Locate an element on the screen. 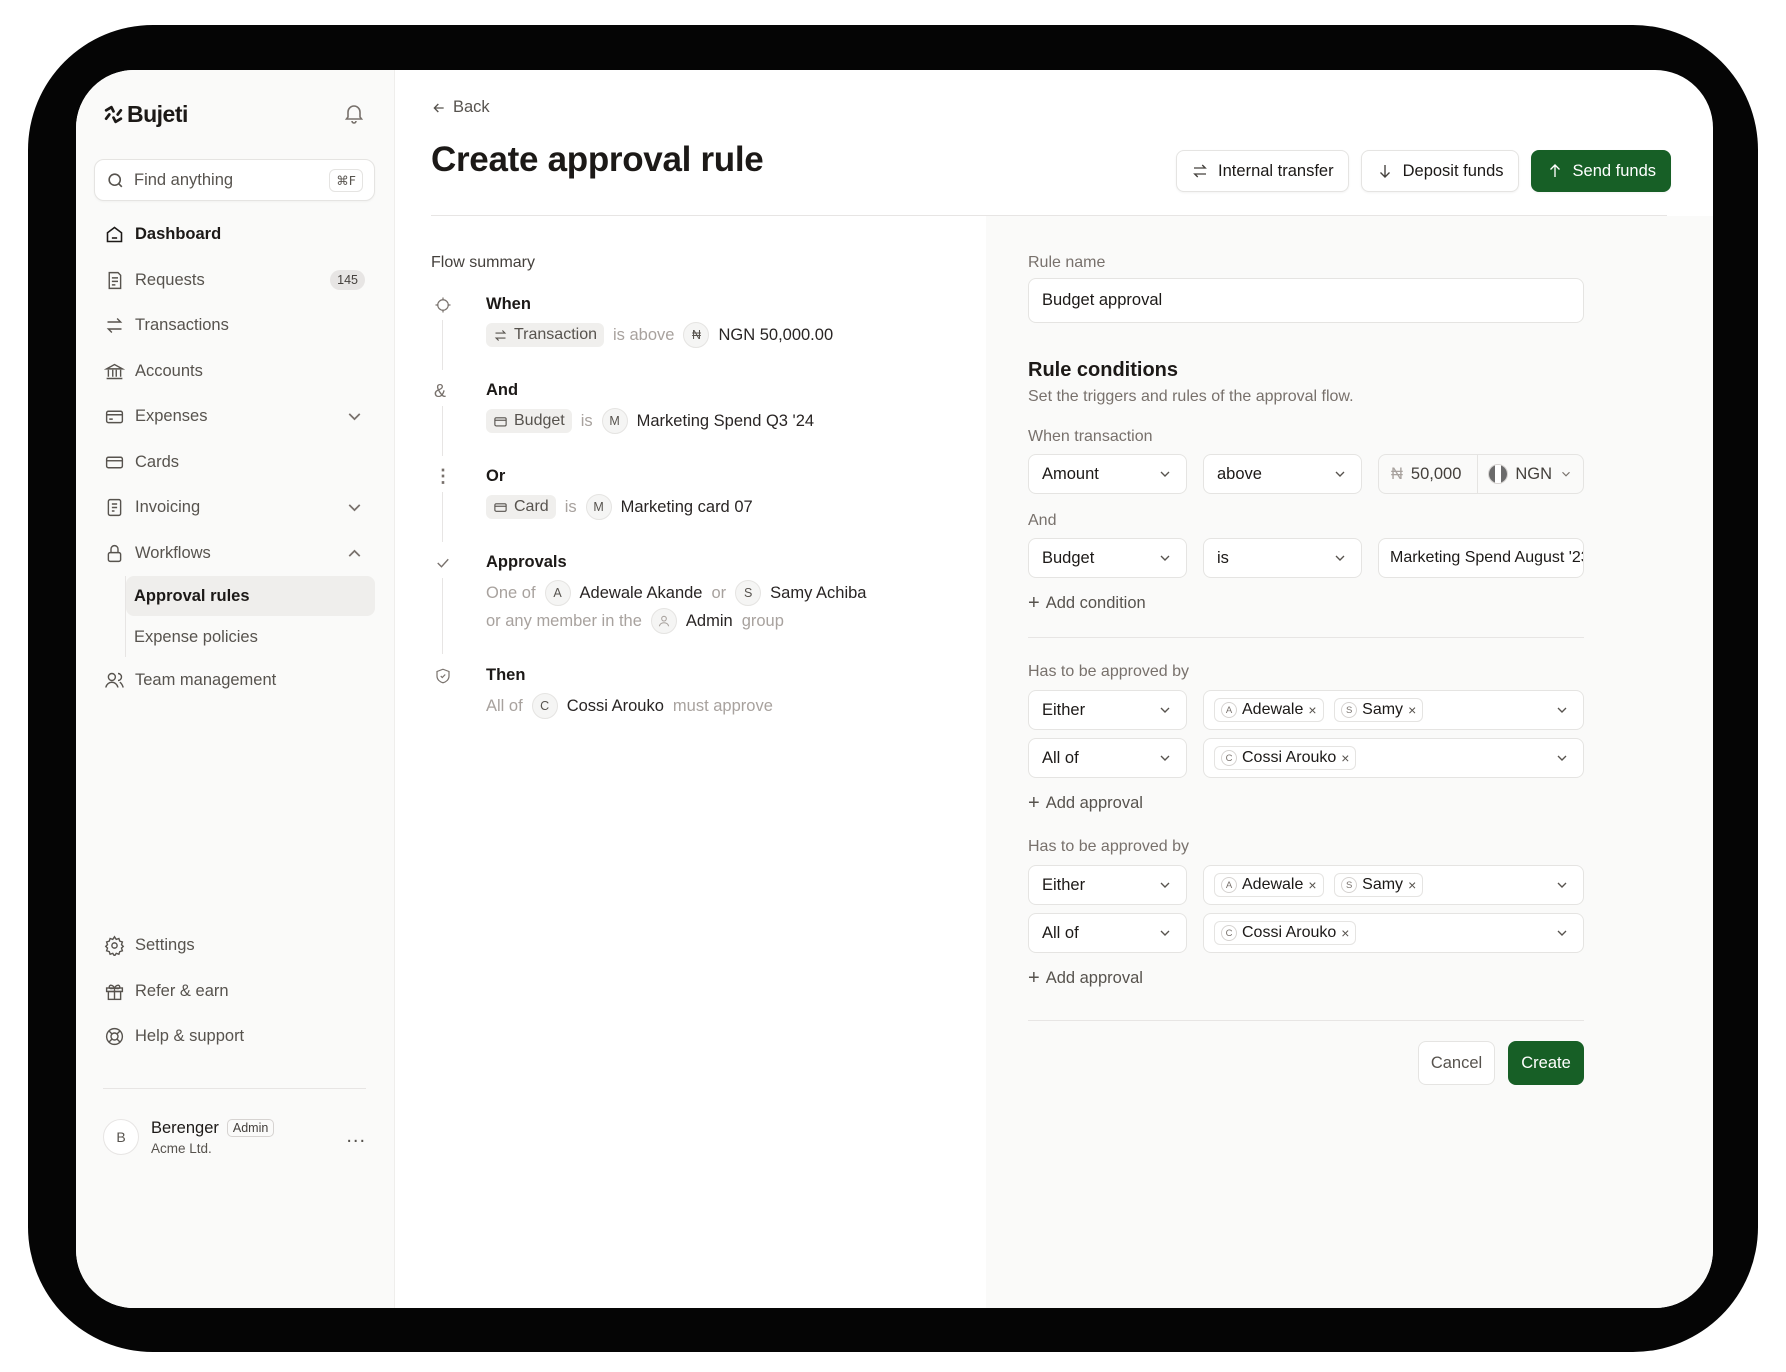  rule-name-label: Rule name is located at coordinates (1067, 262).